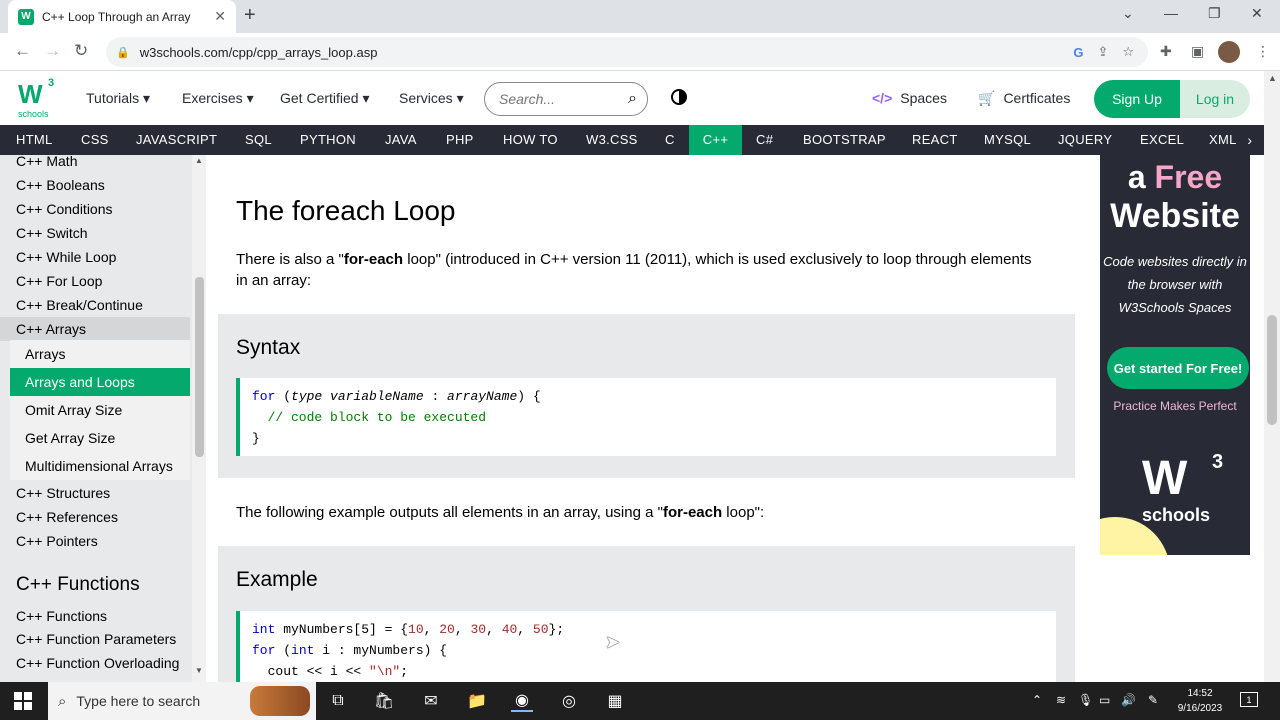  Describe the element at coordinates (95, 140) in the screenshot. I see `nav-css: CSS` at that location.